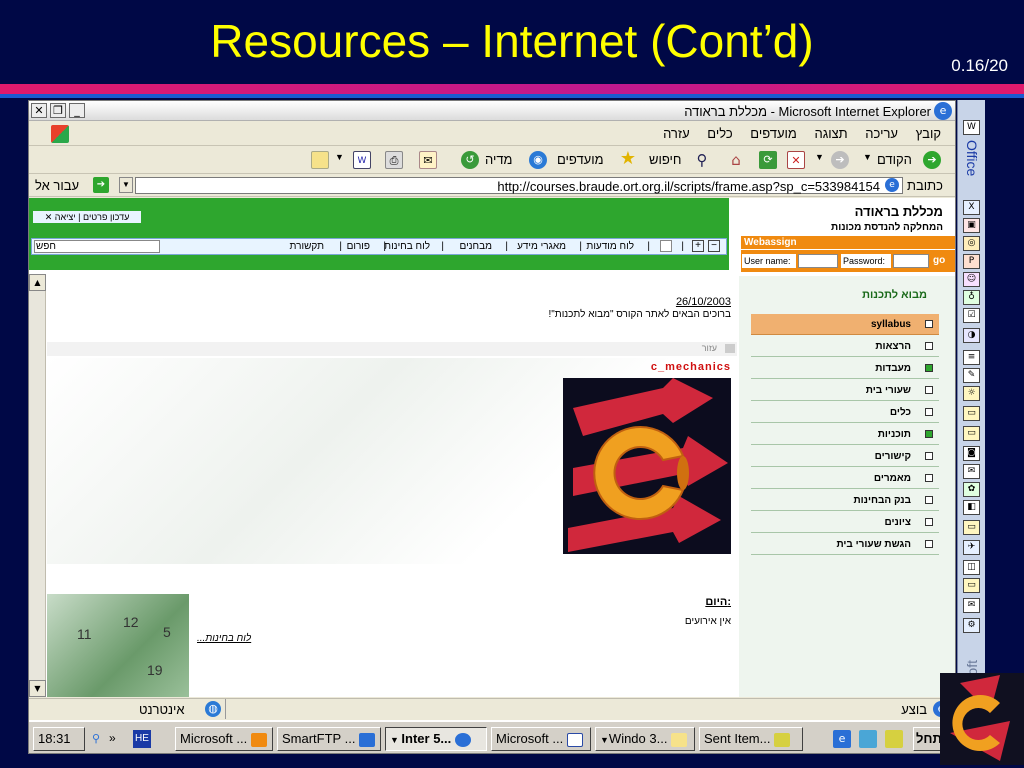 This screenshot has width=1024, height=768. What do you see at coordinates (939, 260) in the screenshot?
I see `login-button: go` at bounding box center [939, 260].